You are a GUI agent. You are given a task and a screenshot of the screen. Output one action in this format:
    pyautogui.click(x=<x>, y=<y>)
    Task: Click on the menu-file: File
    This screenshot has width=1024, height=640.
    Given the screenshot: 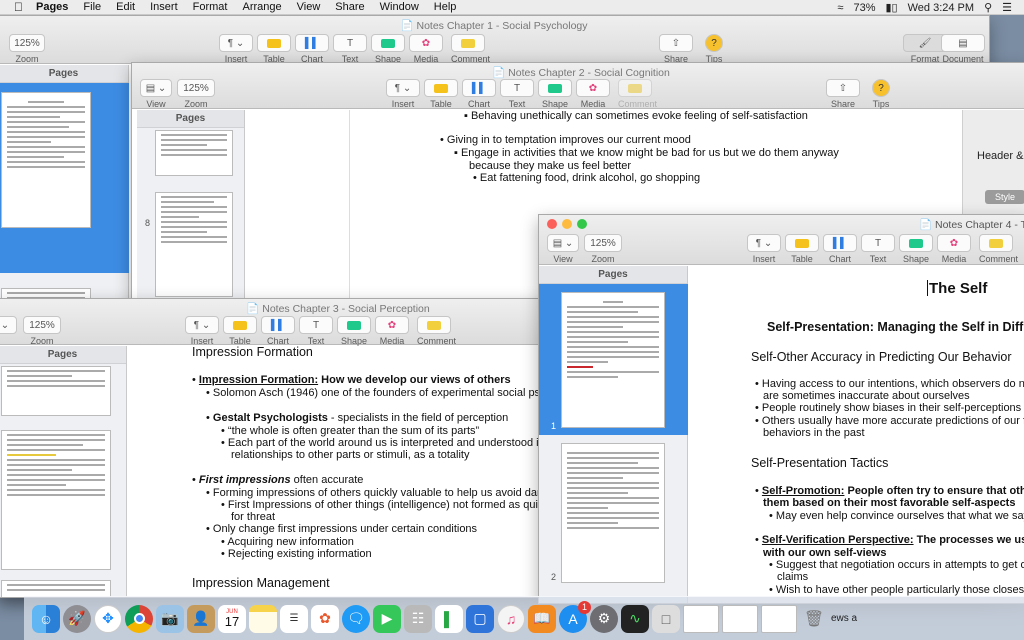 What is the action you would take?
    pyautogui.click(x=92, y=7)
    